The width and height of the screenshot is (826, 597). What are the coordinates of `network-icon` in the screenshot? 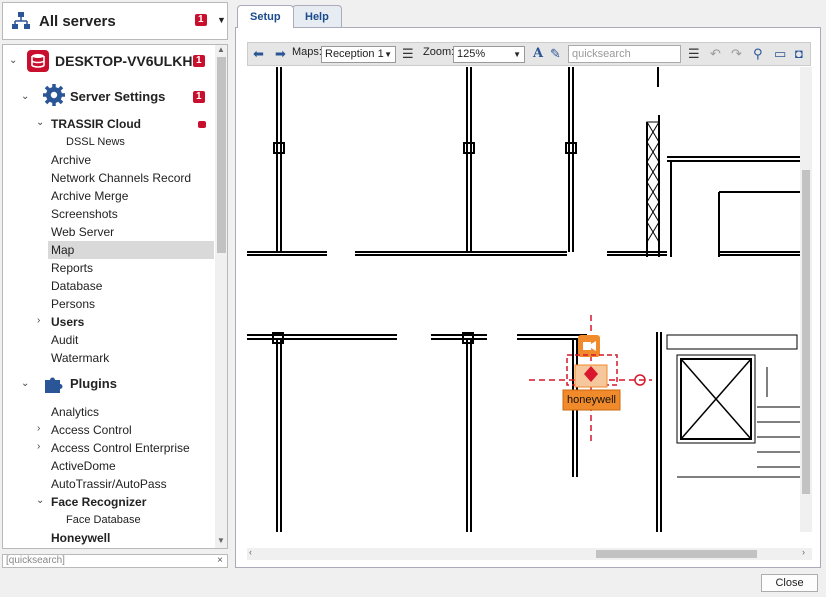 It's located at (21, 20).